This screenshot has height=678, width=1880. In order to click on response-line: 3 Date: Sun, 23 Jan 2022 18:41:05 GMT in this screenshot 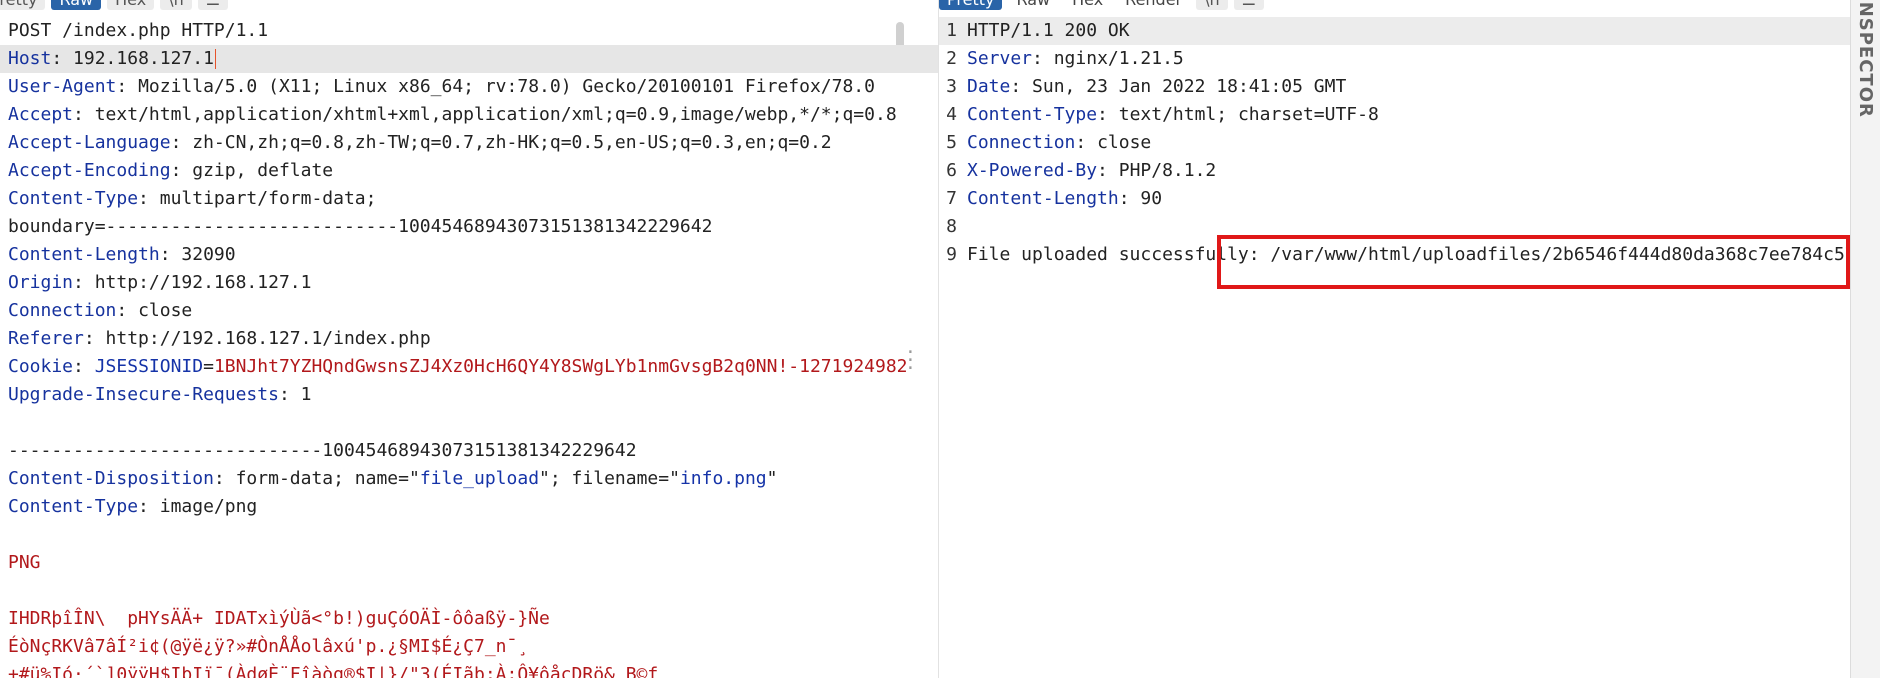, I will do `click(1394, 87)`.